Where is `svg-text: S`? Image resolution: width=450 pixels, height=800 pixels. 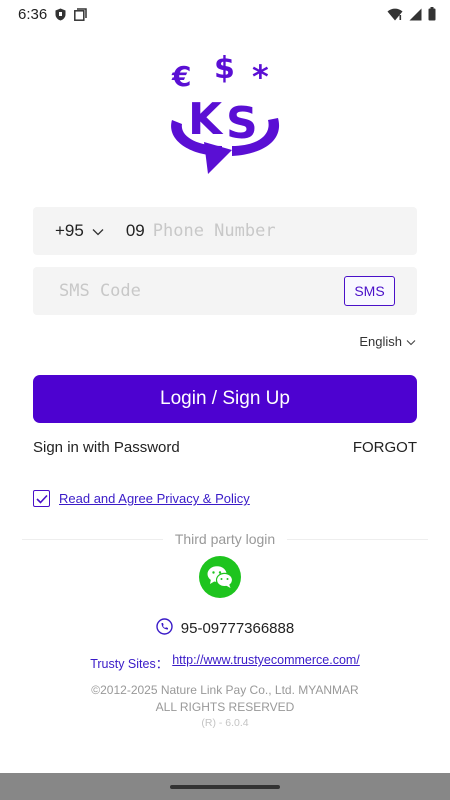
svg-text: S is located at coordinates (242, 123).